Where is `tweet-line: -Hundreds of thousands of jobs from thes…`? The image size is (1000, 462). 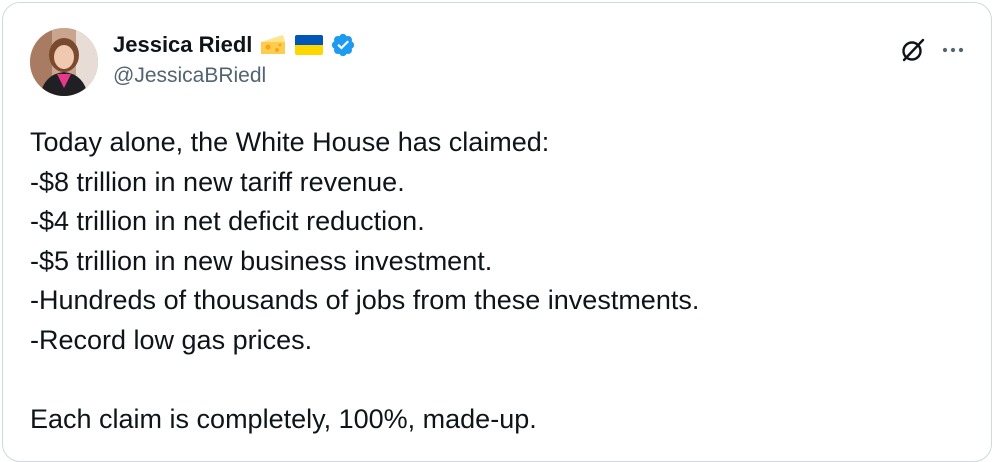 tweet-line: -Hundreds of thousands of jobs from thes… is located at coordinates (365, 300).